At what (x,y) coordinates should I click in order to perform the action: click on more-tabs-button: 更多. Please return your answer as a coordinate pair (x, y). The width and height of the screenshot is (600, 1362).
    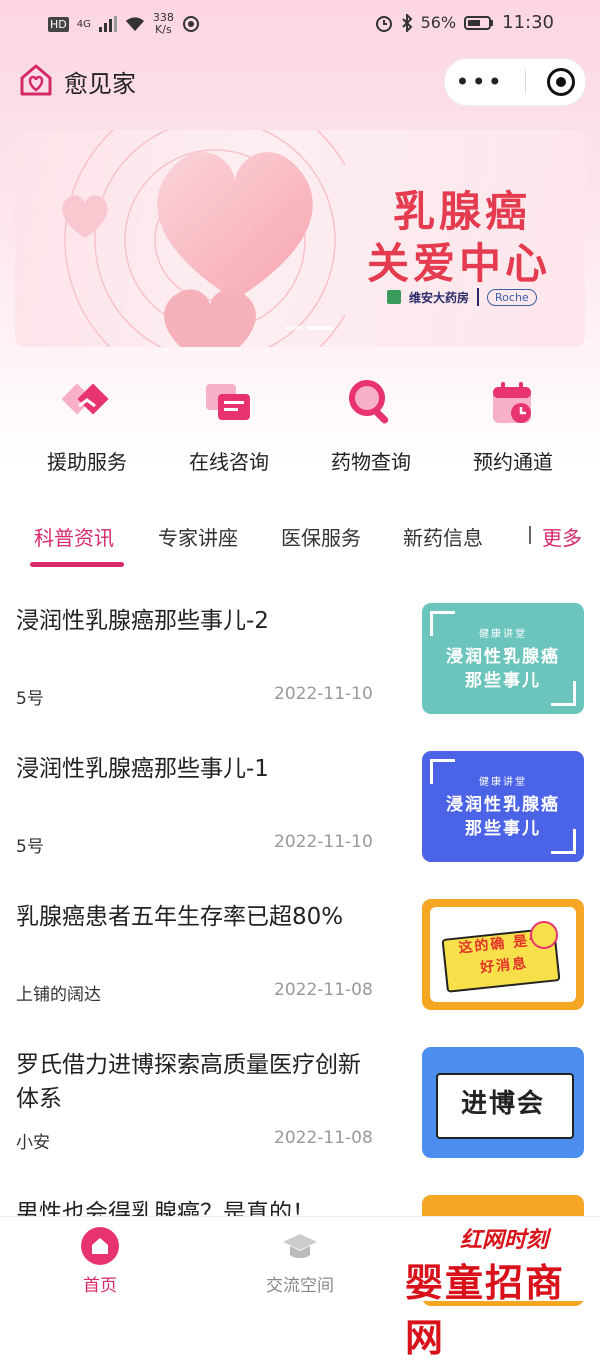
    Looking at the image, I should click on (562, 536).